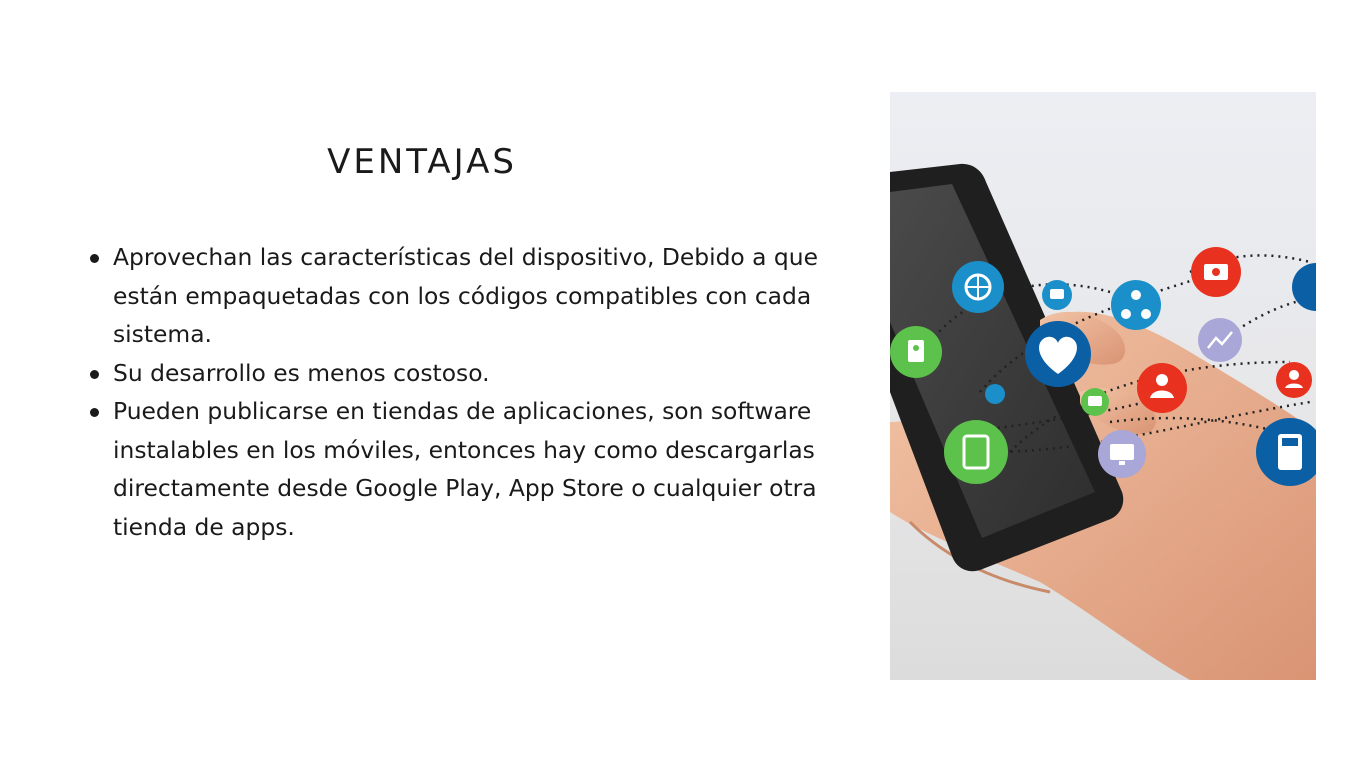 The width and height of the screenshot is (1372, 772). I want to click on network-icon, so click(1136, 305).